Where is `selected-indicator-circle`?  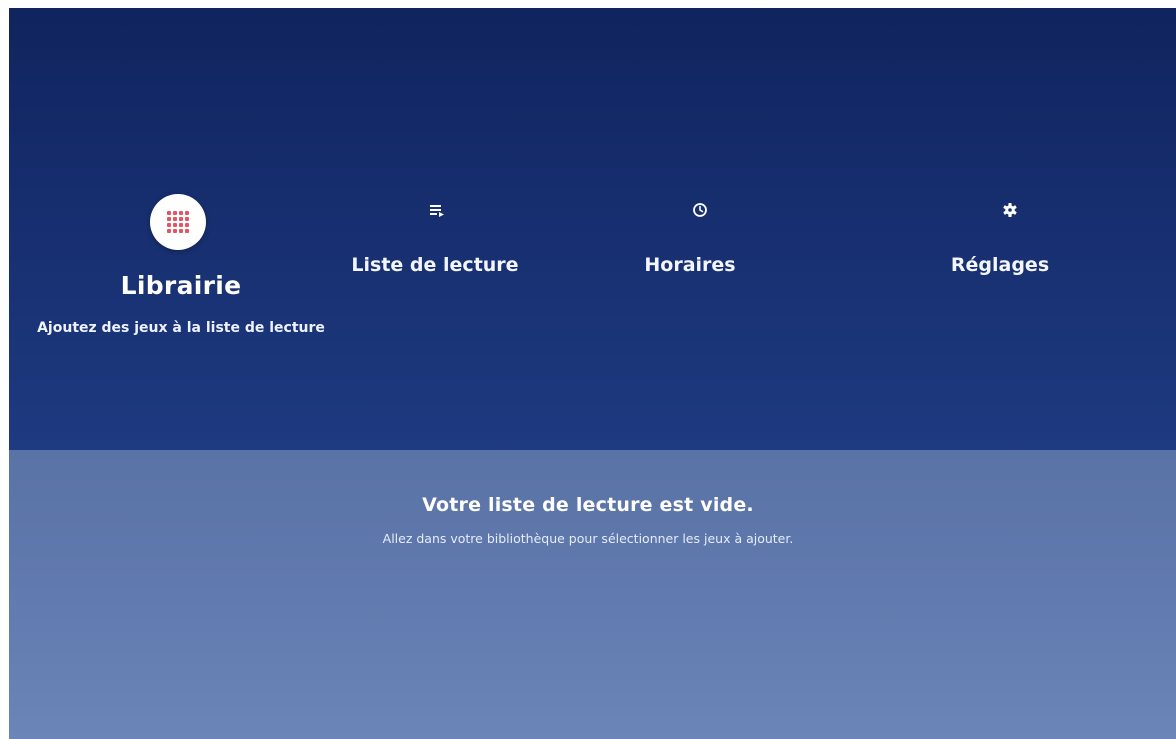 selected-indicator-circle is located at coordinates (178, 222).